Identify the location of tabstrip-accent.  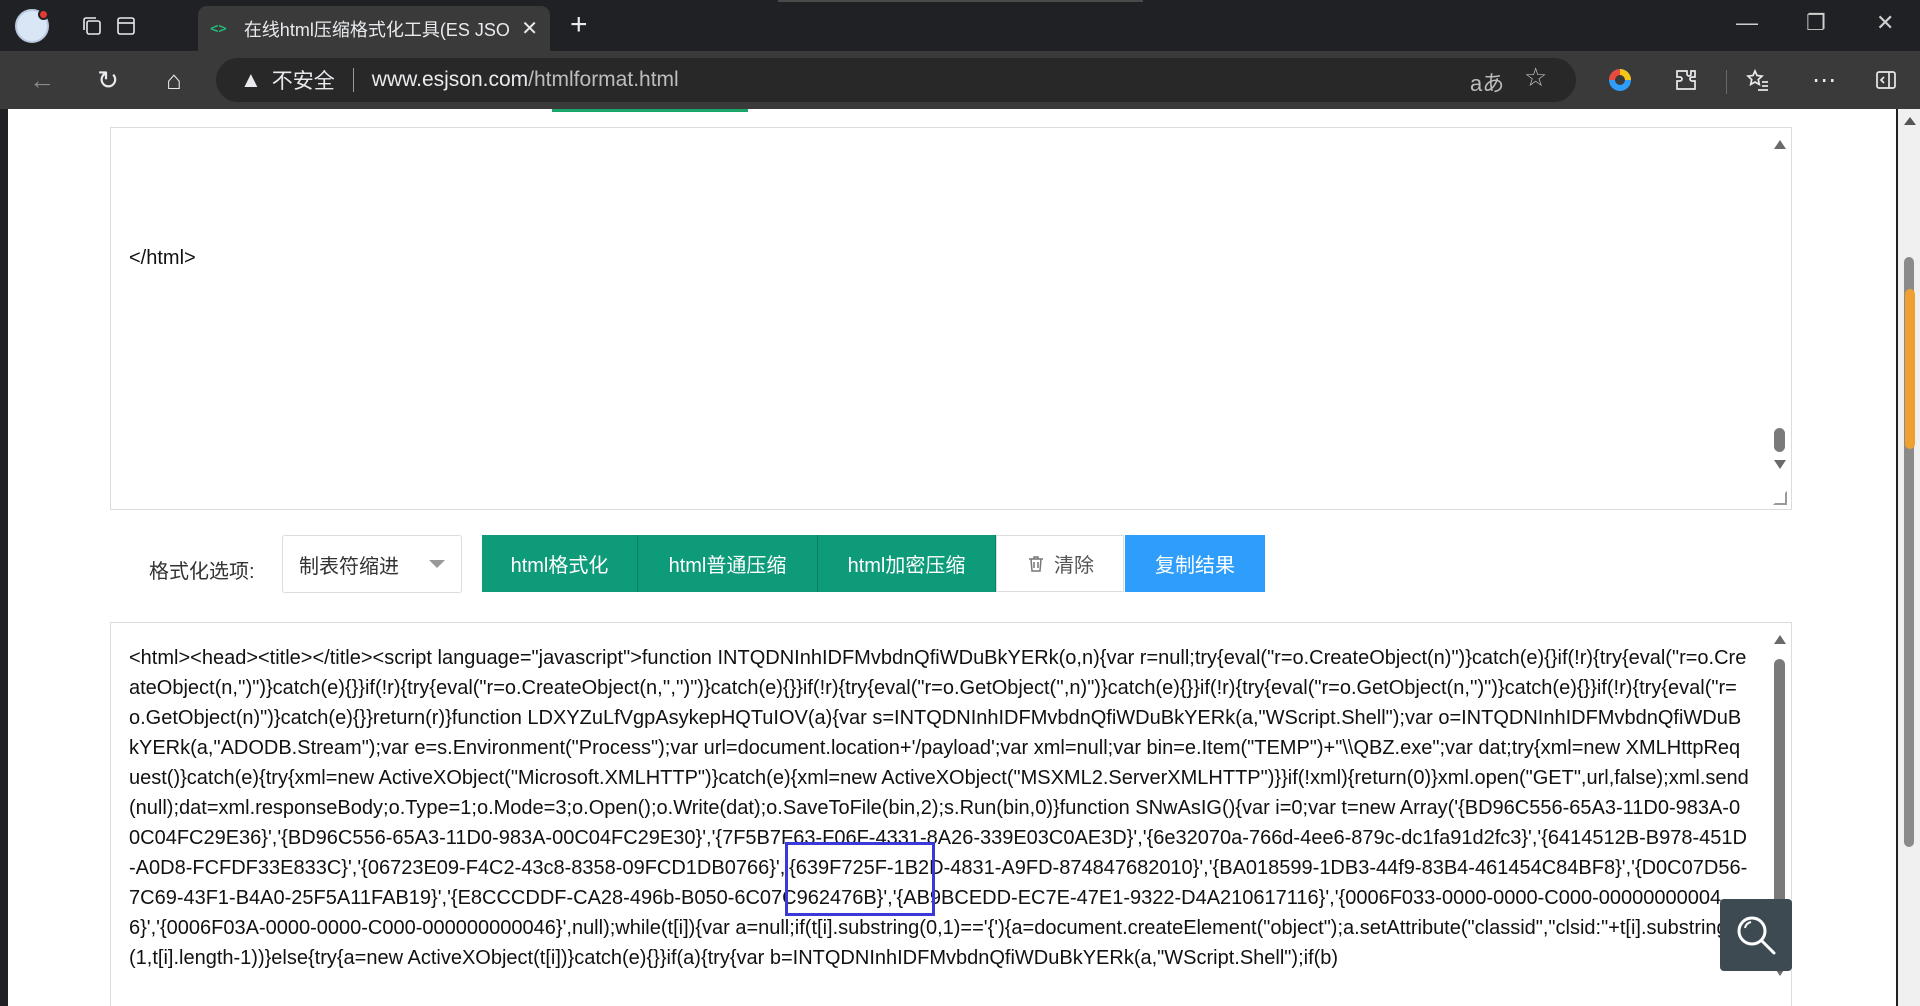
(960, 1).